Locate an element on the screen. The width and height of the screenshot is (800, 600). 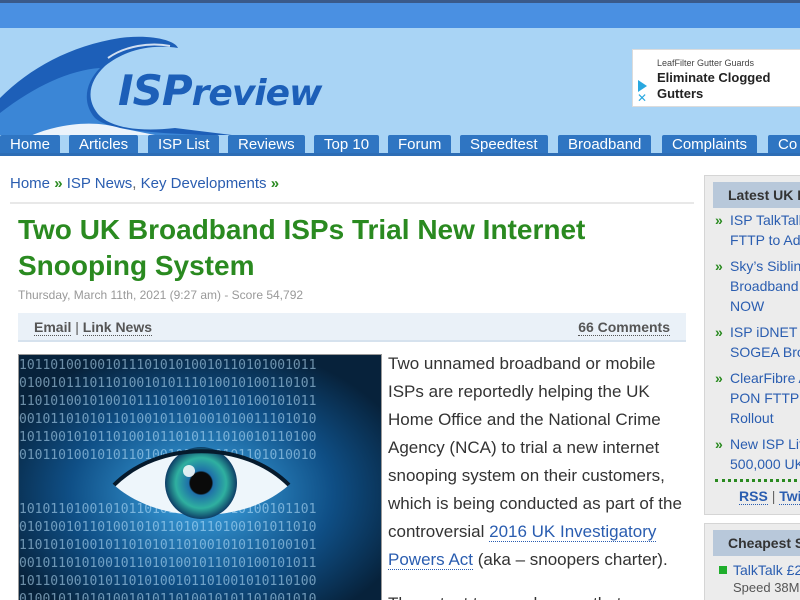
sidebar-cheapest-deals: Cheapest S TalkTalk £2 Speed 38M is located at coordinates (752, 561).